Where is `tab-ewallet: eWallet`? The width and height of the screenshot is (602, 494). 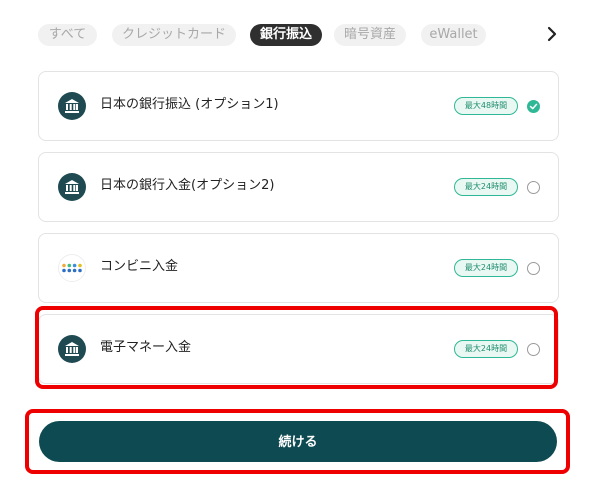
tab-ewallet: eWallet is located at coordinates (453, 35).